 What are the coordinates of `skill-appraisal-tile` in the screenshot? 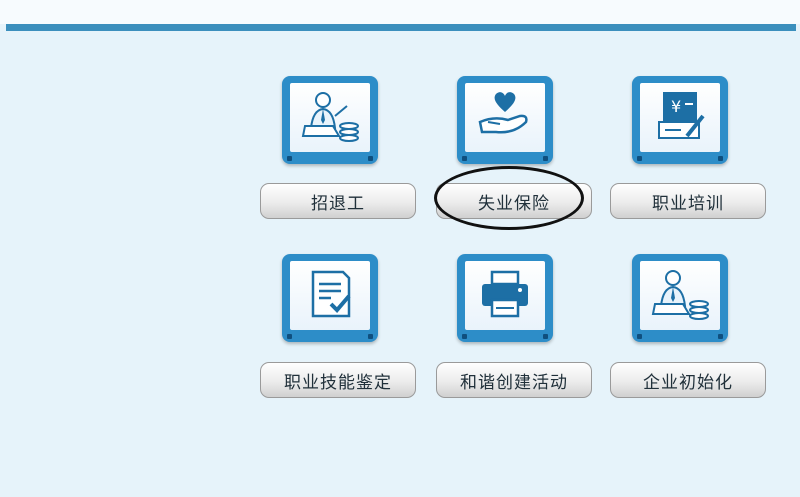 It's located at (330, 298).